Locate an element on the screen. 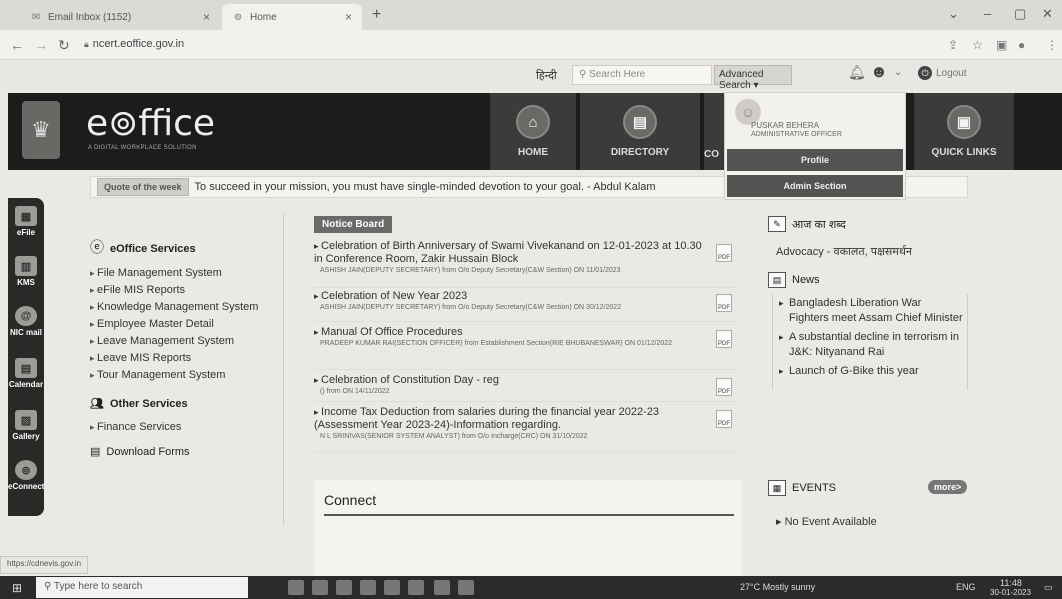  calendar-icon: ▦ is located at coordinates (777, 488).